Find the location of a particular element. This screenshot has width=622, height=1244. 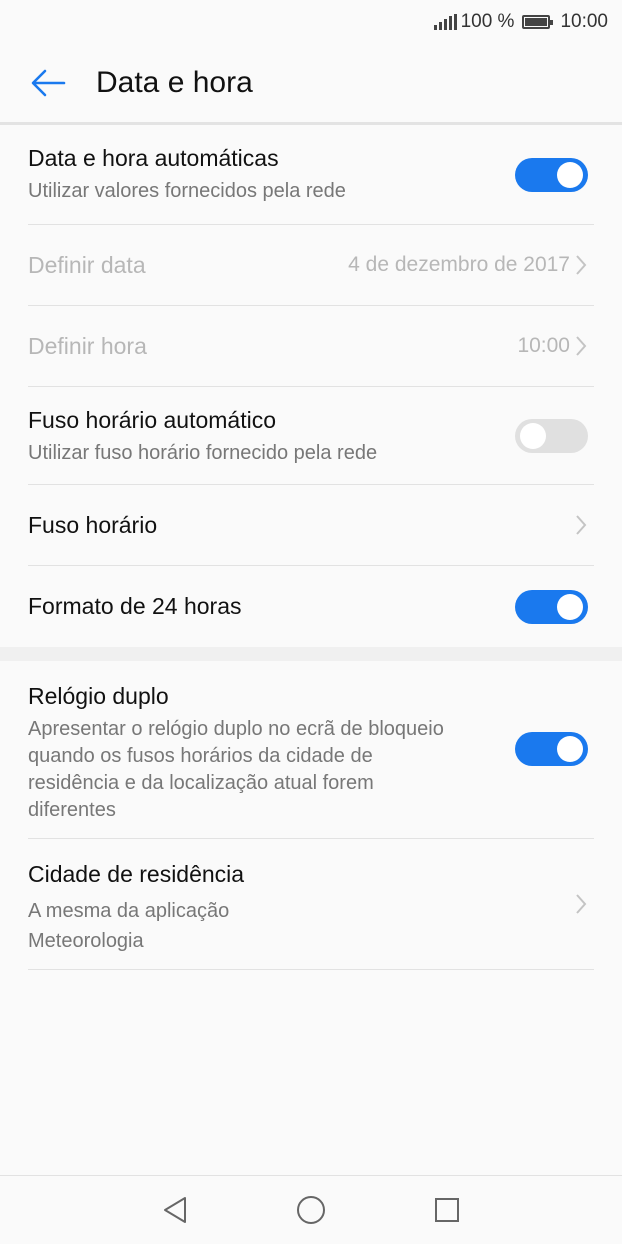

back-button is located at coordinates (48, 83).